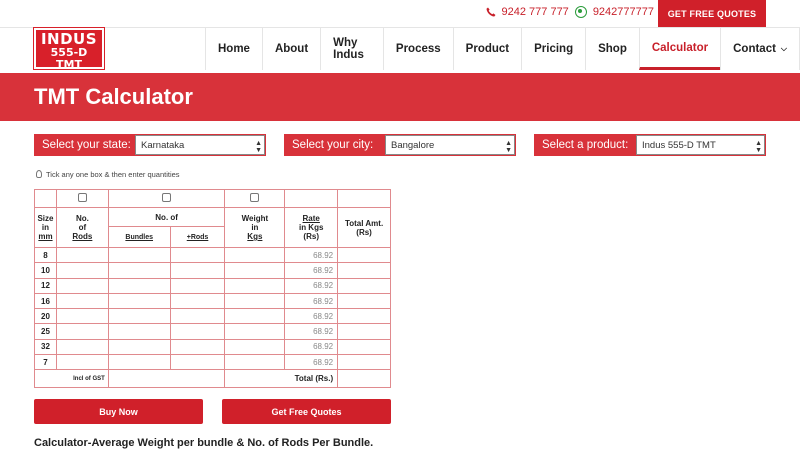  What do you see at coordinates (233, 49) in the screenshot?
I see `nav-home: Home` at bounding box center [233, 49].